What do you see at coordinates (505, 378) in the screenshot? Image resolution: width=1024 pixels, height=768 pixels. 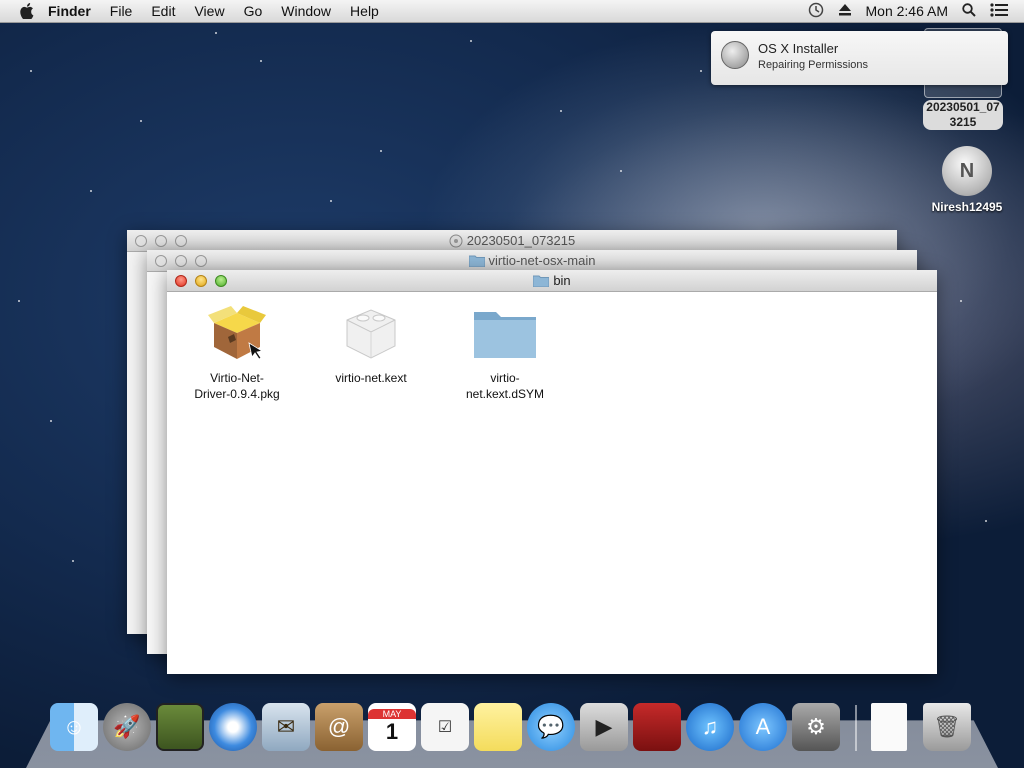 I see `file-name-line1: virtio-` at bounding box center [505, 378].